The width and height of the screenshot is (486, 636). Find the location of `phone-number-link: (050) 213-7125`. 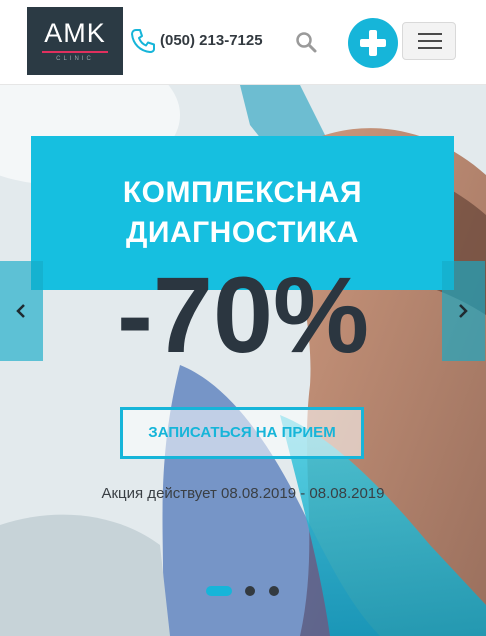

phone-number-link: (050) 213-7125 is located at coordinates (211, 40).